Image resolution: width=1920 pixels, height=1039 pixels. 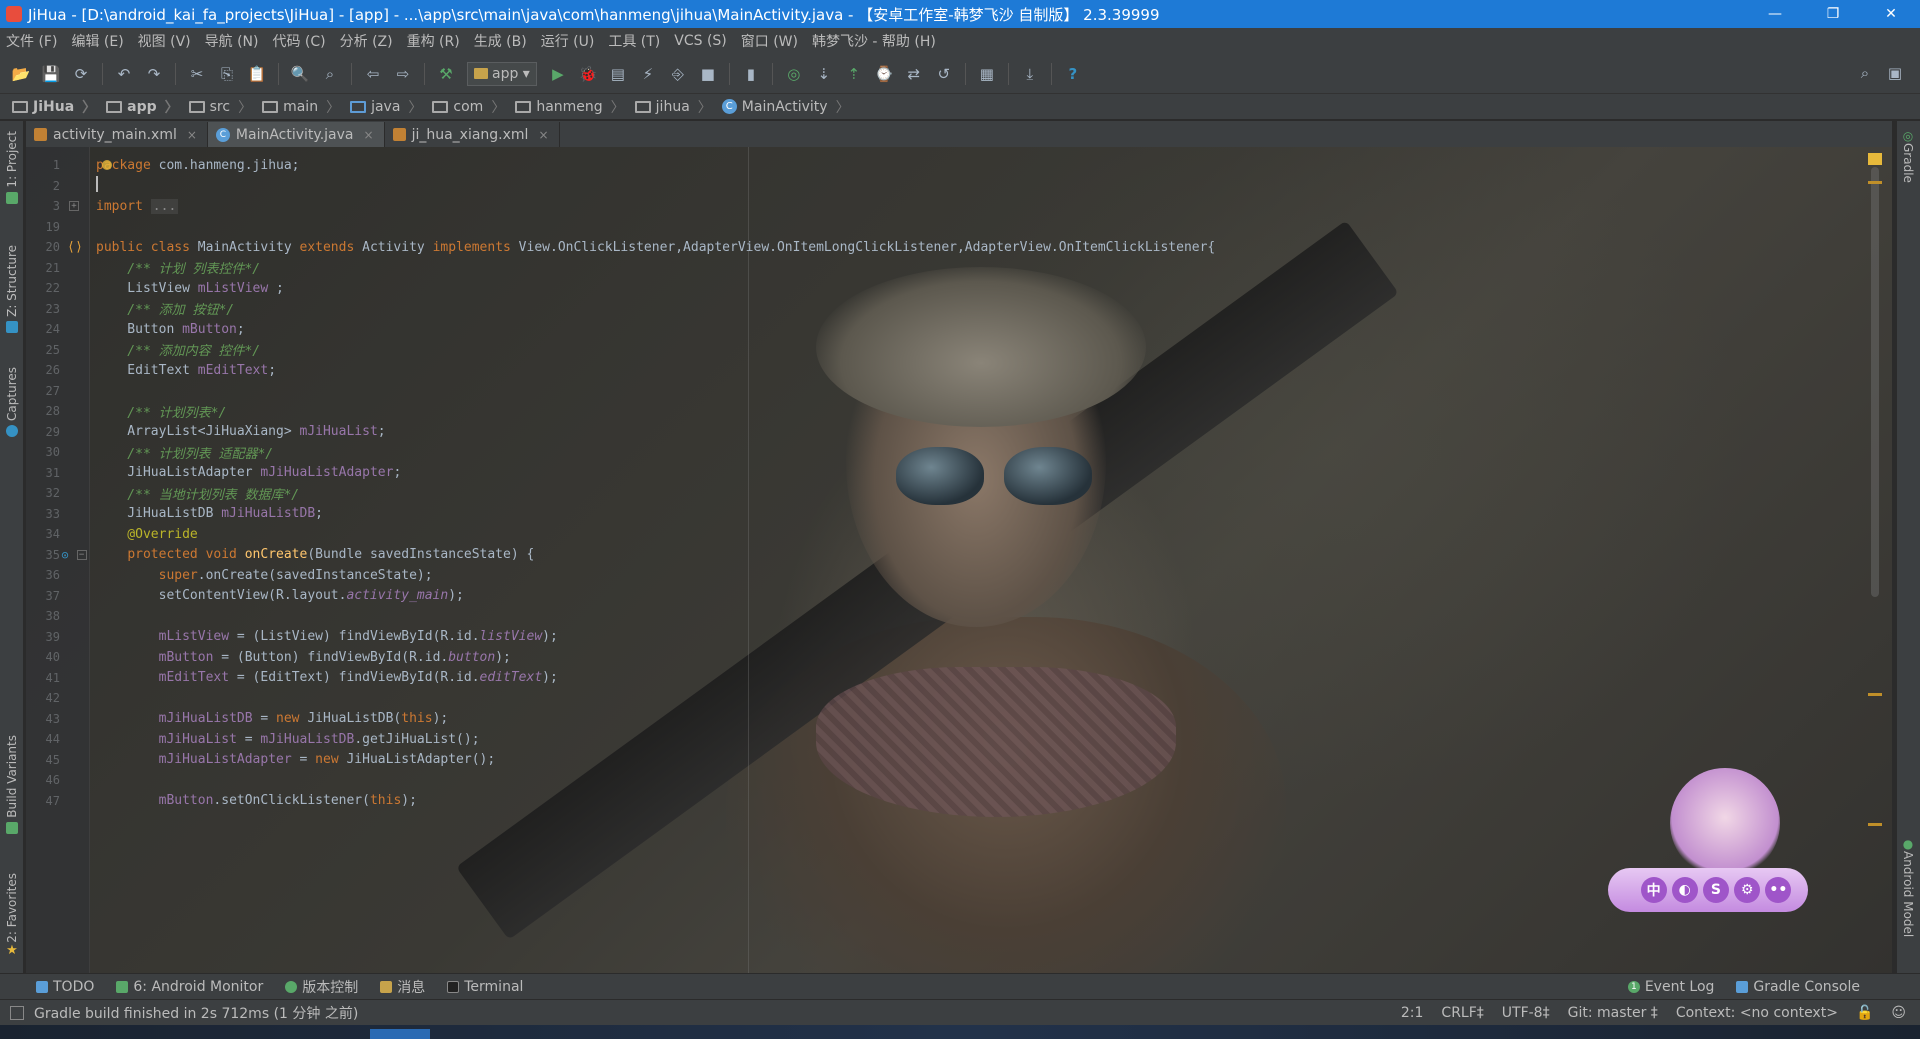 What do you see at coordinates (164, 41) in the screenshot?
I see `menu-view: 视图 (V)` at bounding box center [164, 41].